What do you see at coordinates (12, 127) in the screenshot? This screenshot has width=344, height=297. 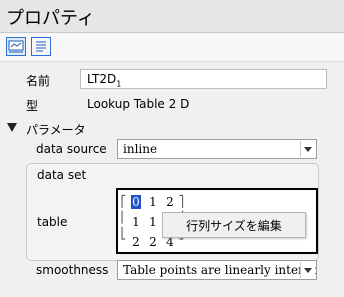 I see `collapse-triangle-icon` at bounding box center [12, 127].